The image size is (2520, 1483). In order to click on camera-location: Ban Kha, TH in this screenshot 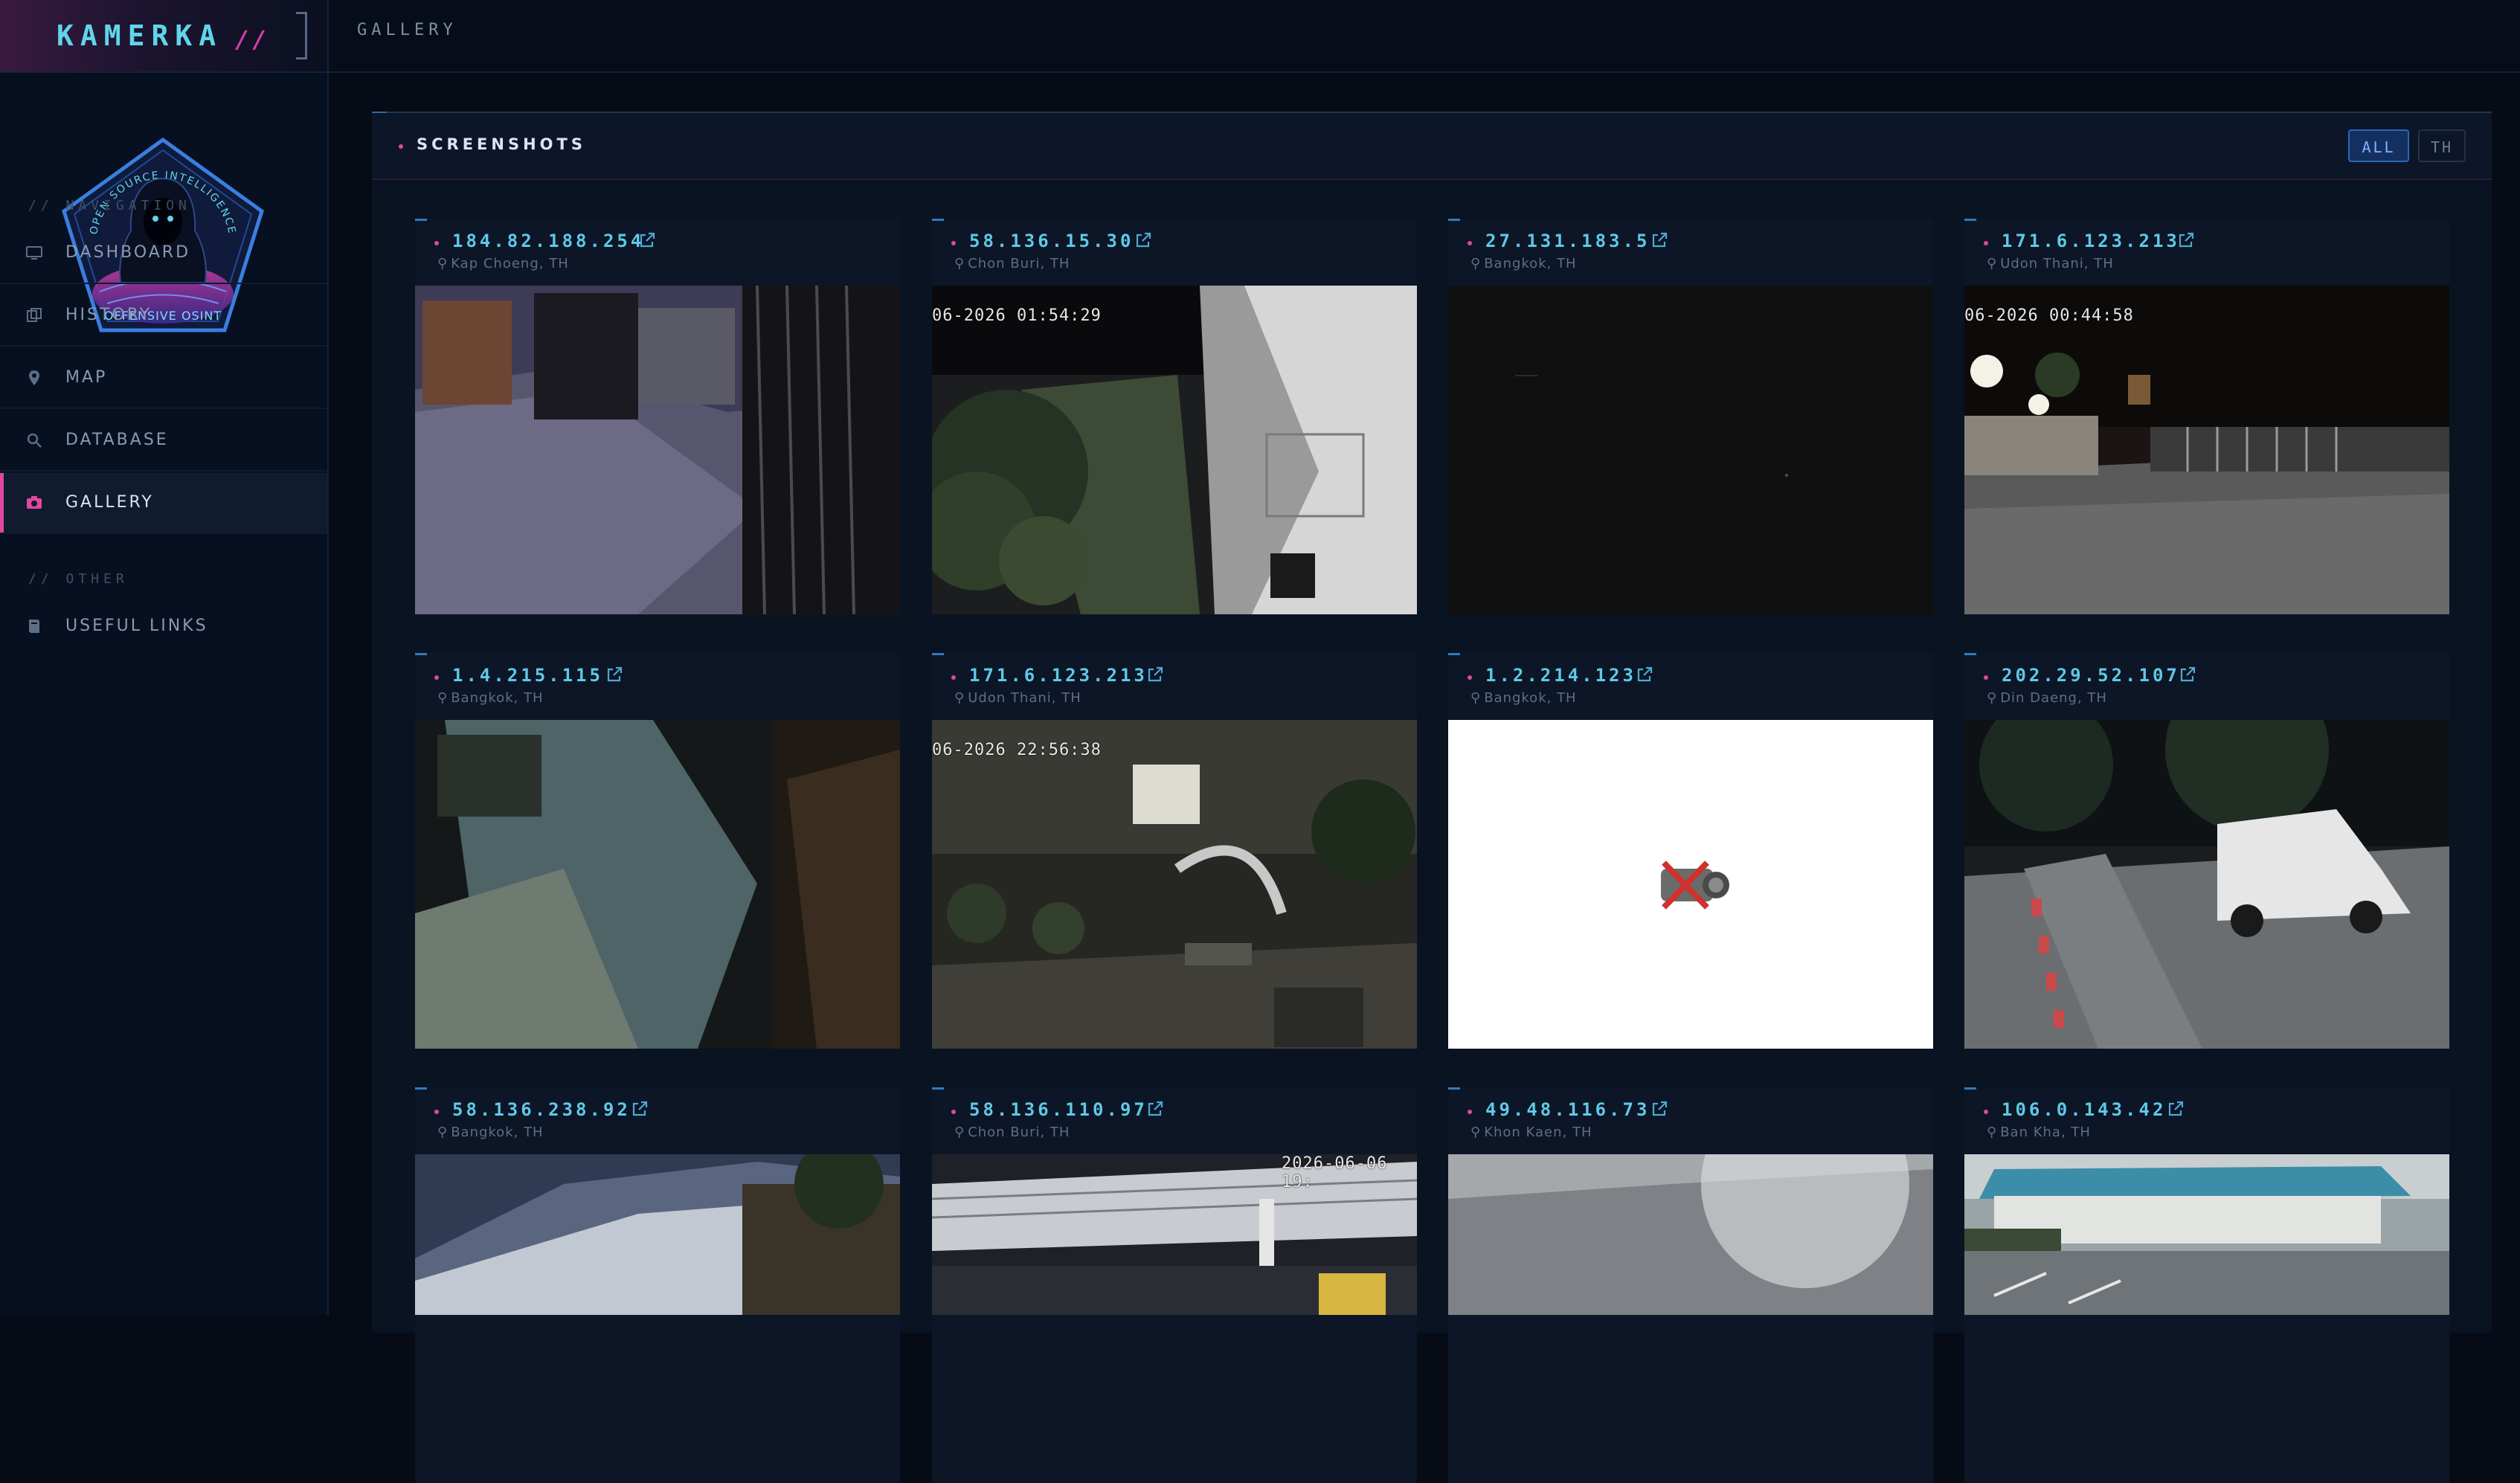, I will do `click(2045, 1132)`.